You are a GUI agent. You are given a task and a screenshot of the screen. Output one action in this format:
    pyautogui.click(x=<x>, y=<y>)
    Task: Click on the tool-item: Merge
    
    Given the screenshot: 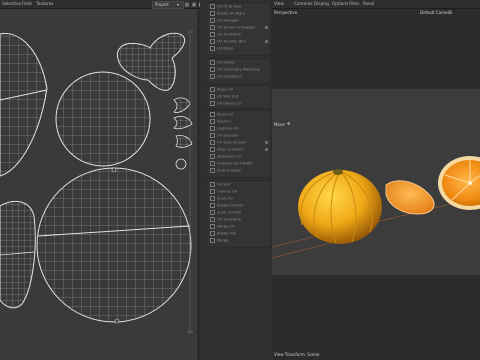 What is the action you would take?
    pyautogui.click(x=219, y=240)
    